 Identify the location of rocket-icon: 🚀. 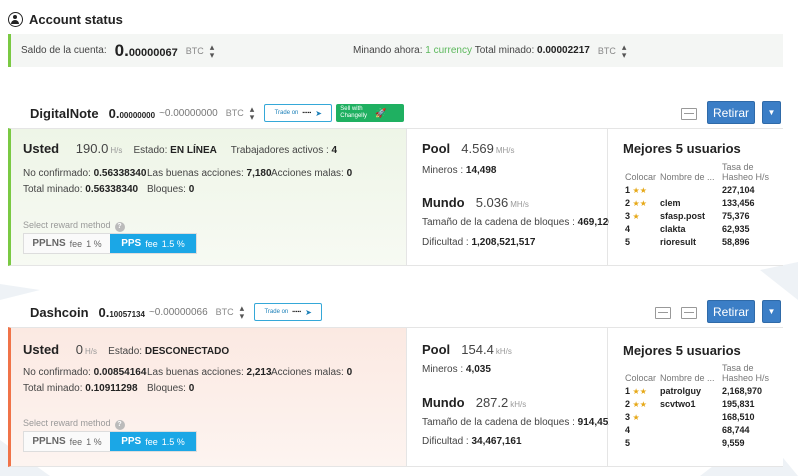
(380, 112).